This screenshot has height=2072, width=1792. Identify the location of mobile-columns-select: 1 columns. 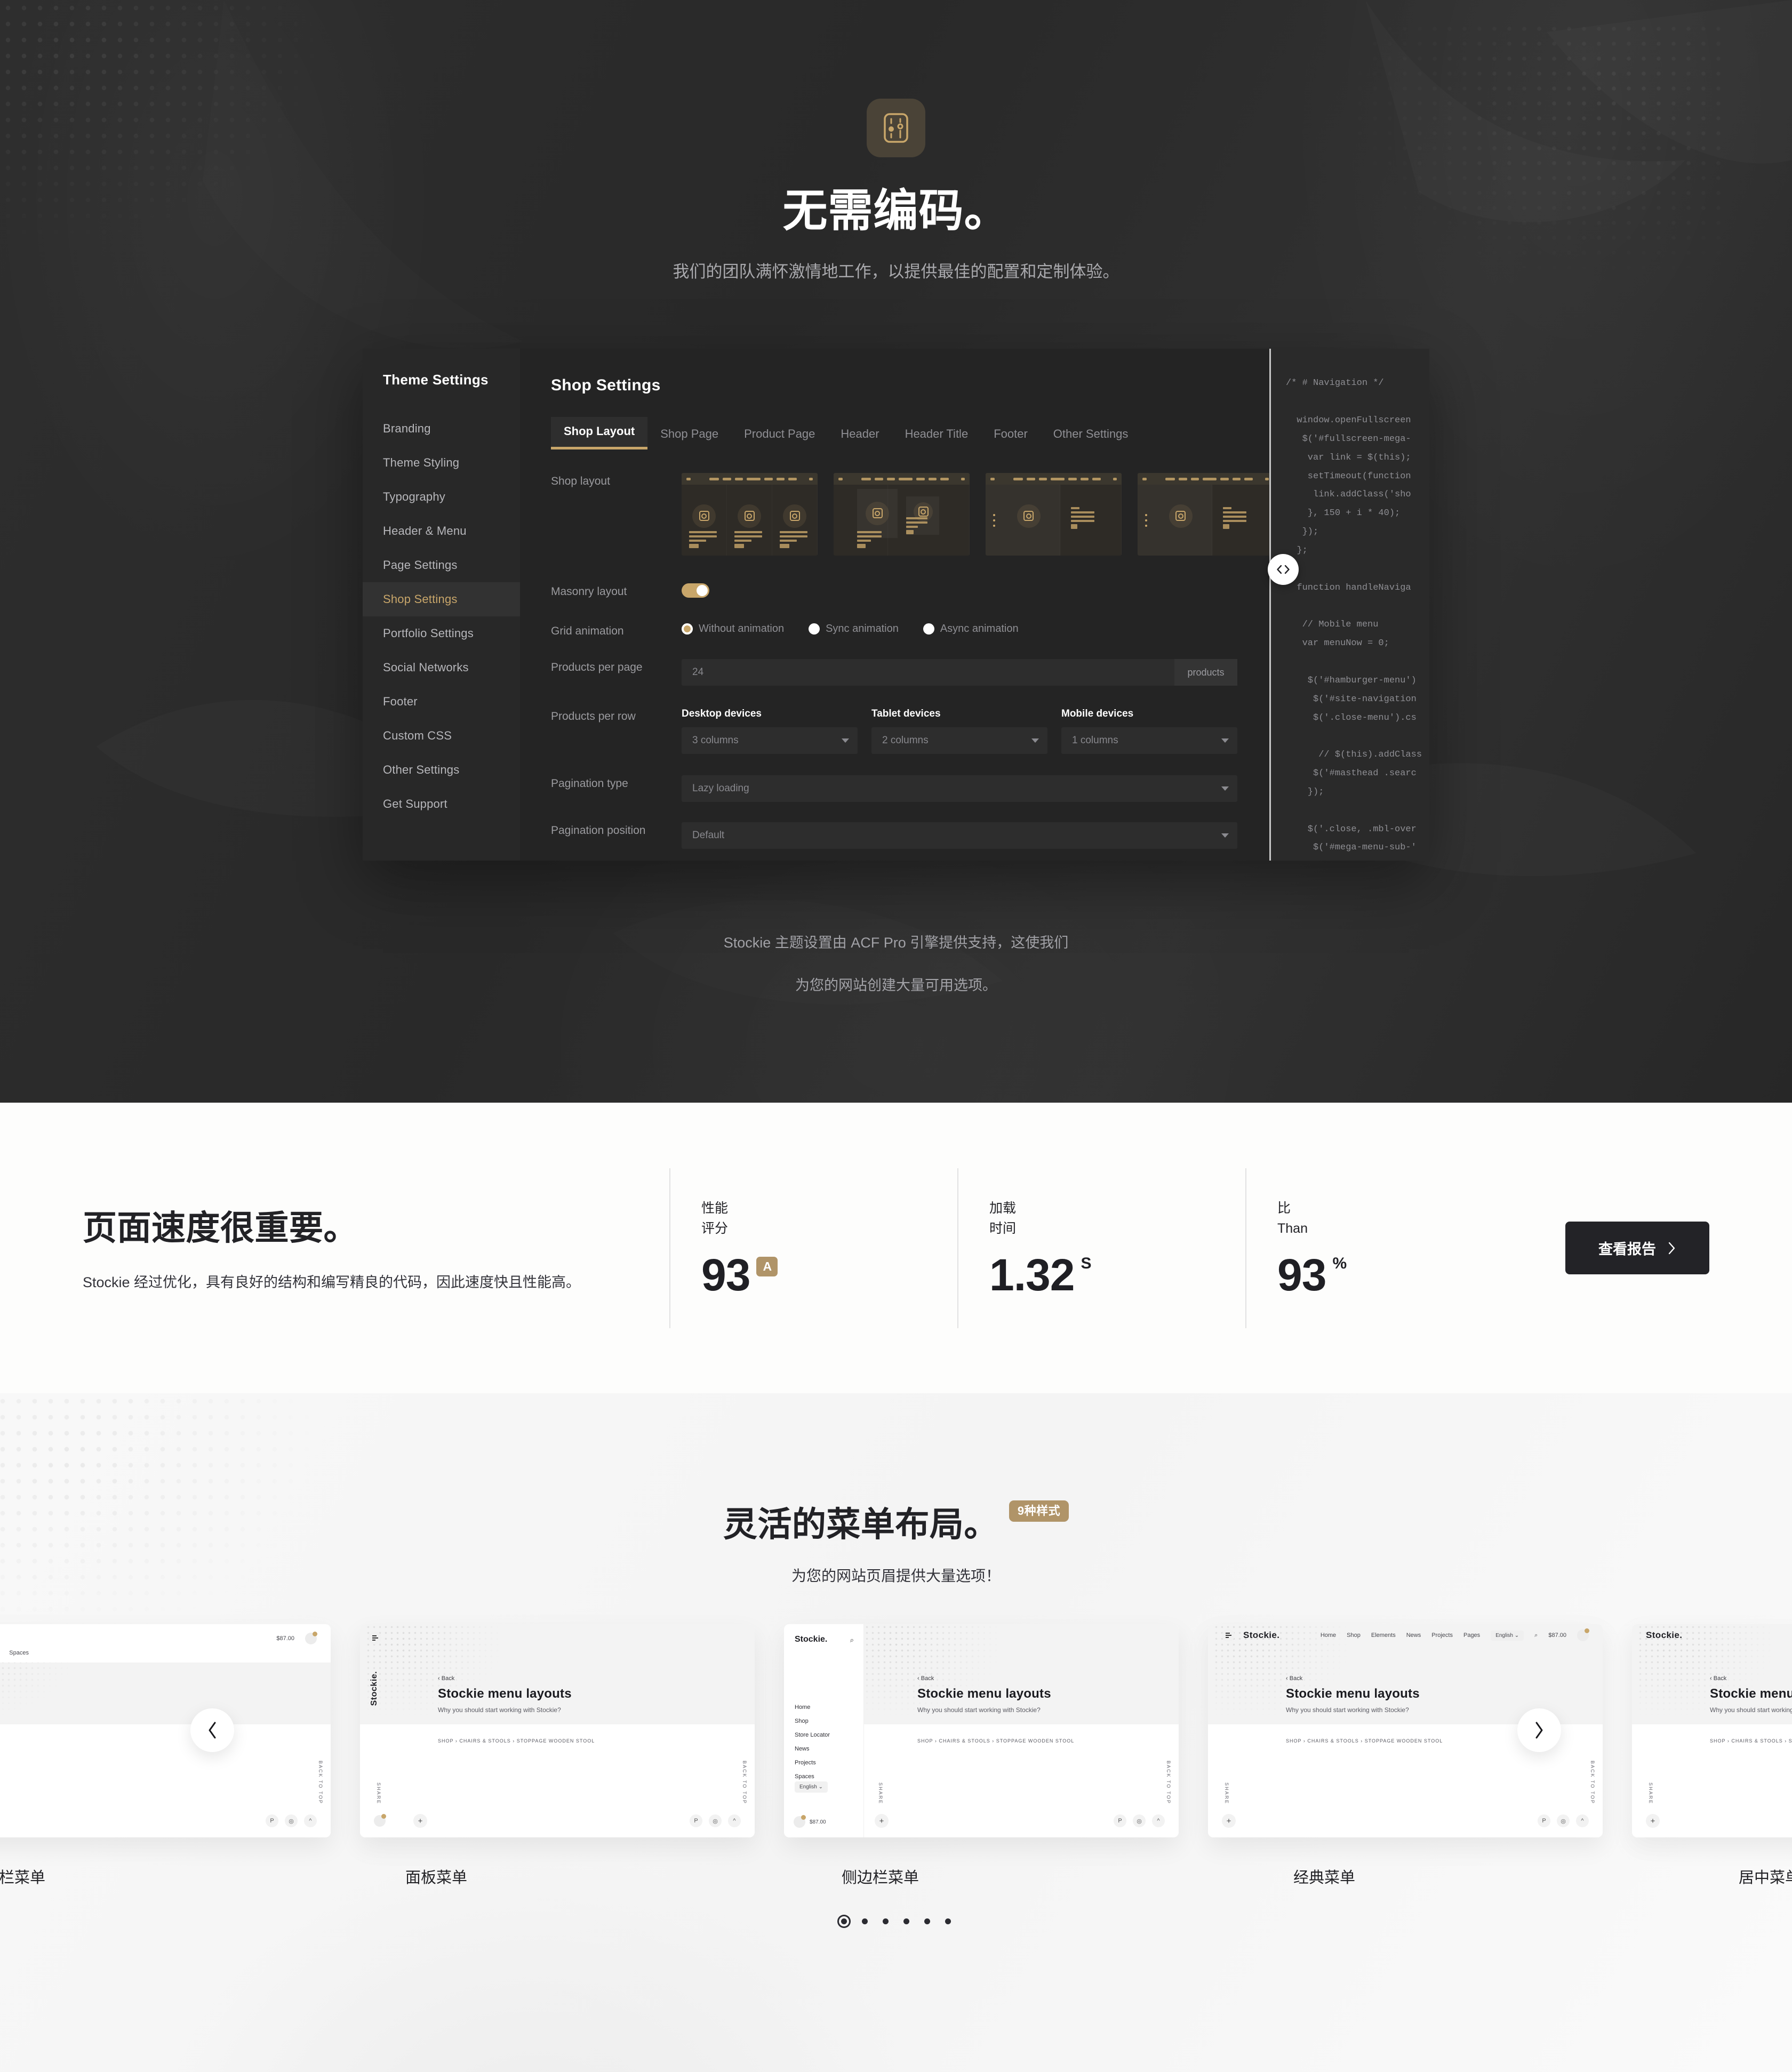
(1149, 740).